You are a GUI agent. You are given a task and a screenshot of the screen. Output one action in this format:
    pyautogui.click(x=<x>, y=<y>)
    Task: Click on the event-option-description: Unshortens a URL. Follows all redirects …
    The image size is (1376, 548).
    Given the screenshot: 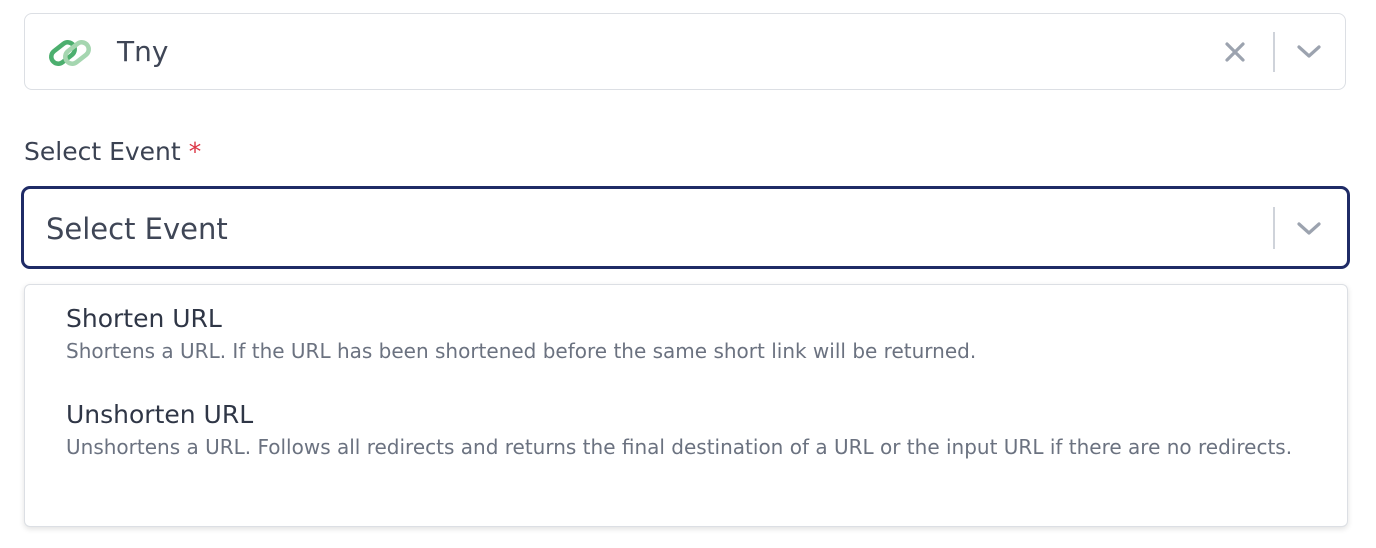 What is the action you would take?
    pyautogui.click(x=679, y=447)
    